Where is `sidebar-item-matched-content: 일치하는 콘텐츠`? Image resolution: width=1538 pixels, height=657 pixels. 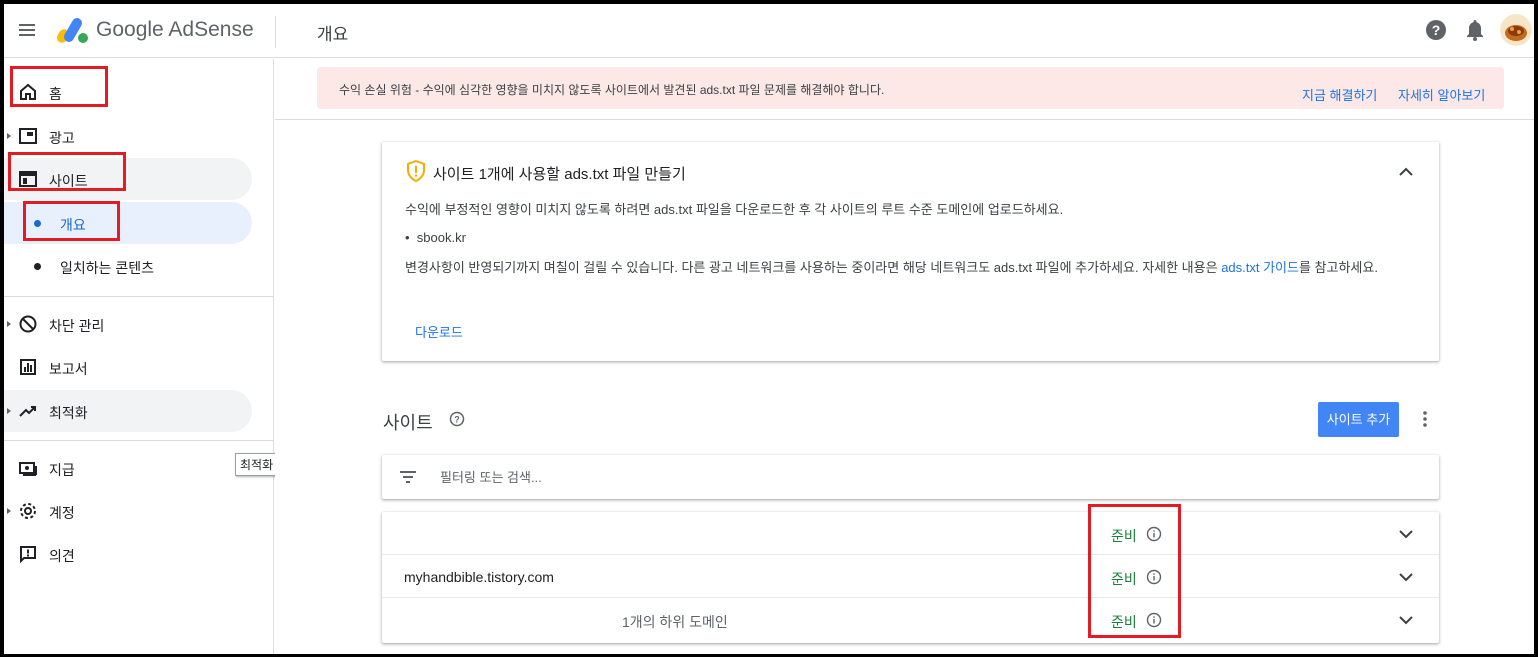 sidebar-item-matched-content: 일치하는 콘텐츠 is located at coordinates (128, 266).